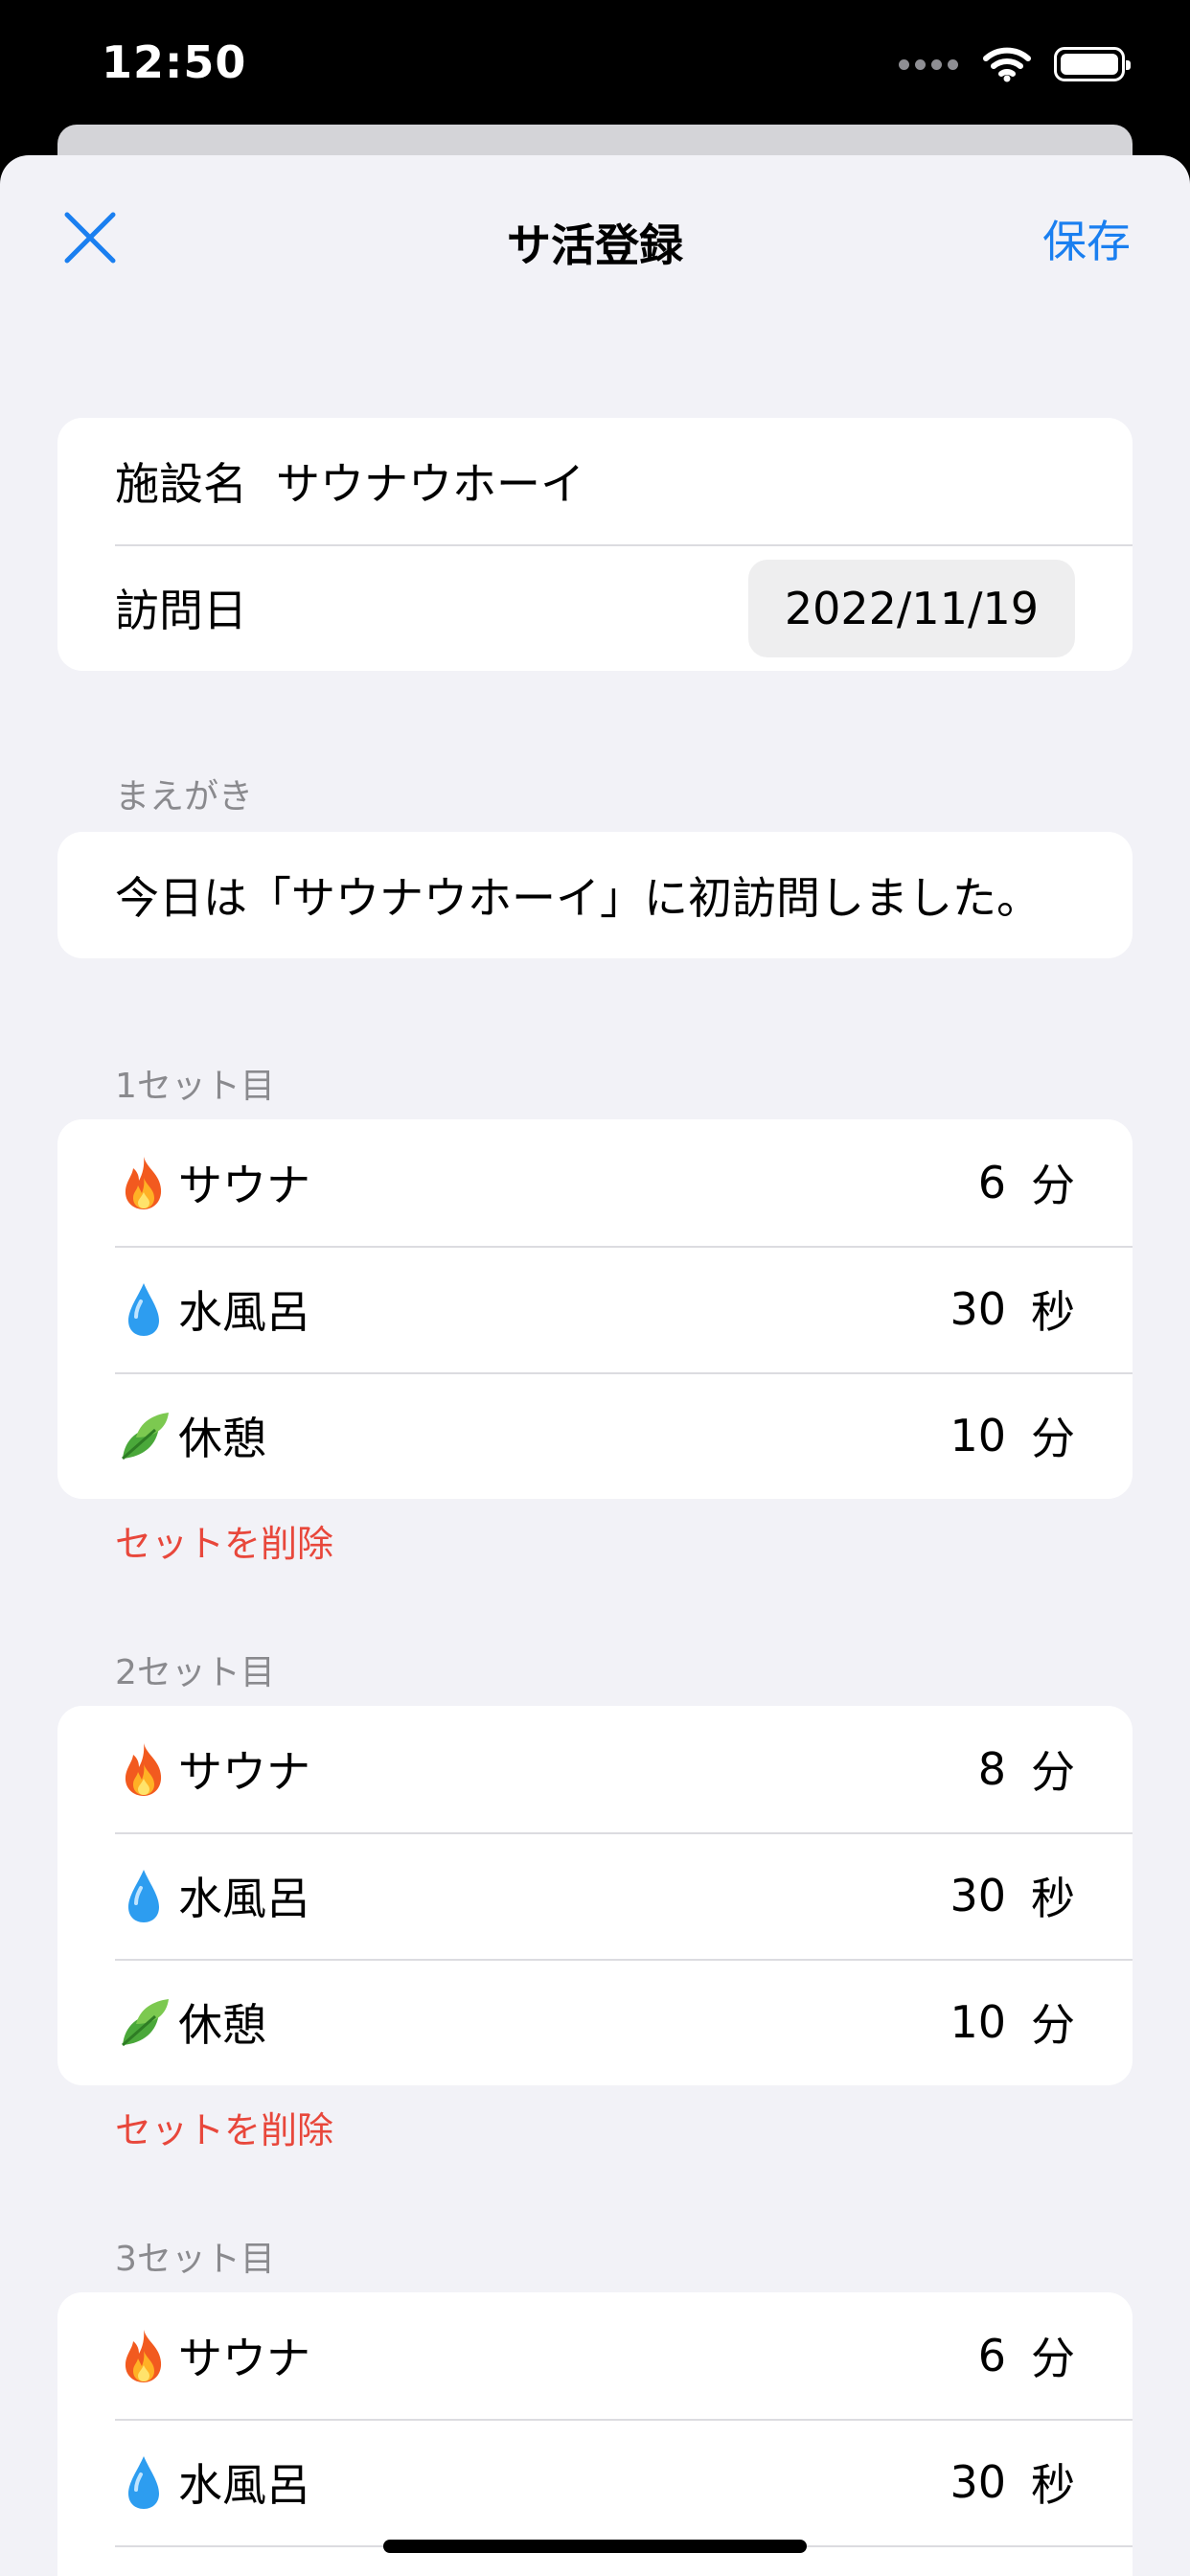 The height and width of the screenshot is (2576, 1190). I want to click on info-card: 施設名 サウナウホーイ 訪問日 2022/11/19, so click(595, 544).